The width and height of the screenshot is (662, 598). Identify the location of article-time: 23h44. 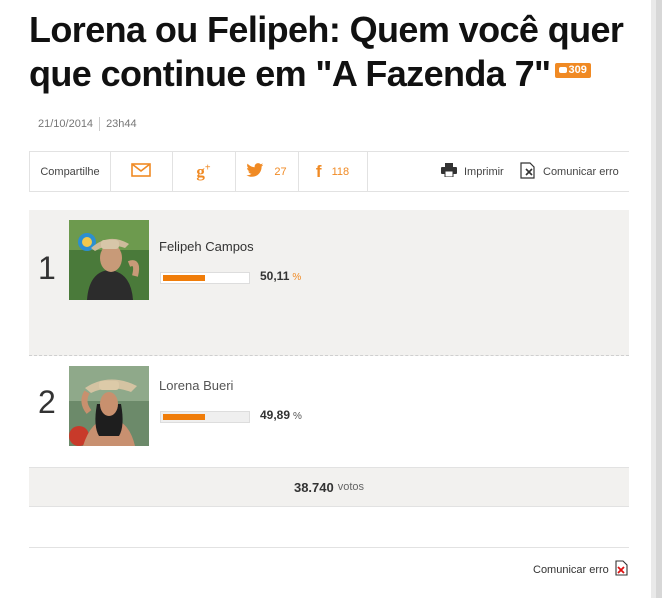
(121, 123).